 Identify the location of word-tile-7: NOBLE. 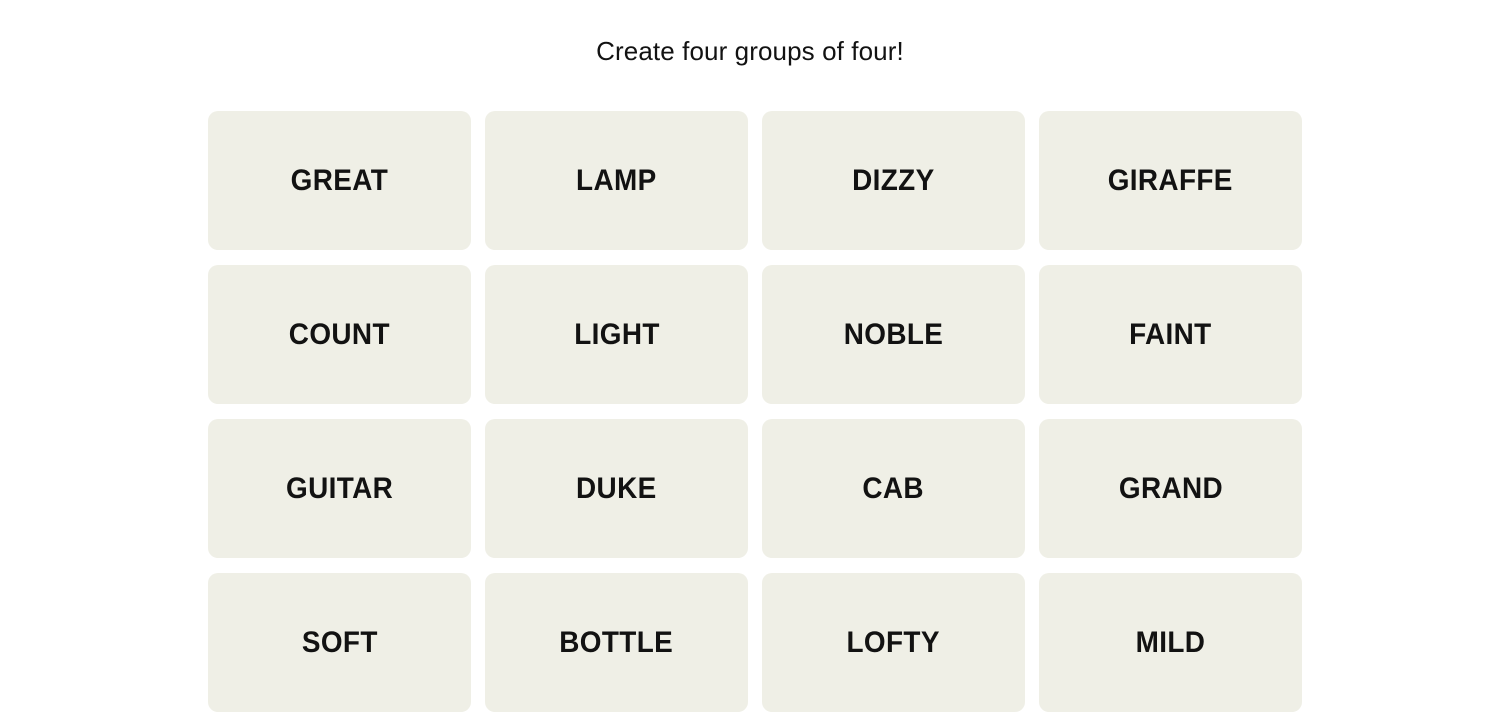
(893, 334).